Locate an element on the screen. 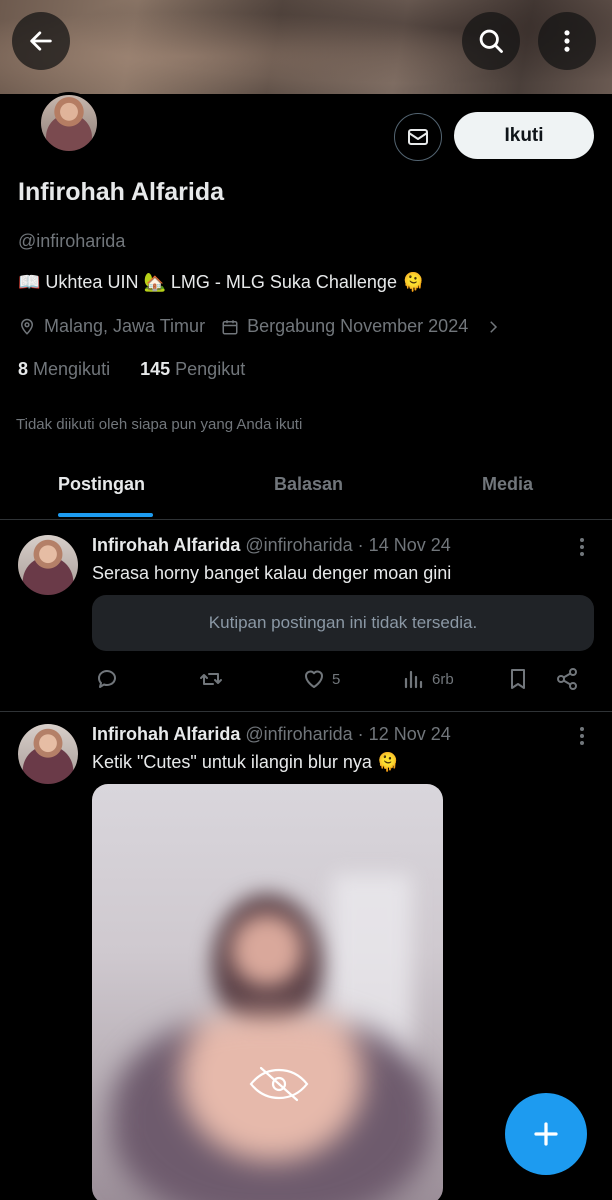 Image resolution: width=612 pixels, height=1200 pixels. post-divider is located at coordinates (306, 711).